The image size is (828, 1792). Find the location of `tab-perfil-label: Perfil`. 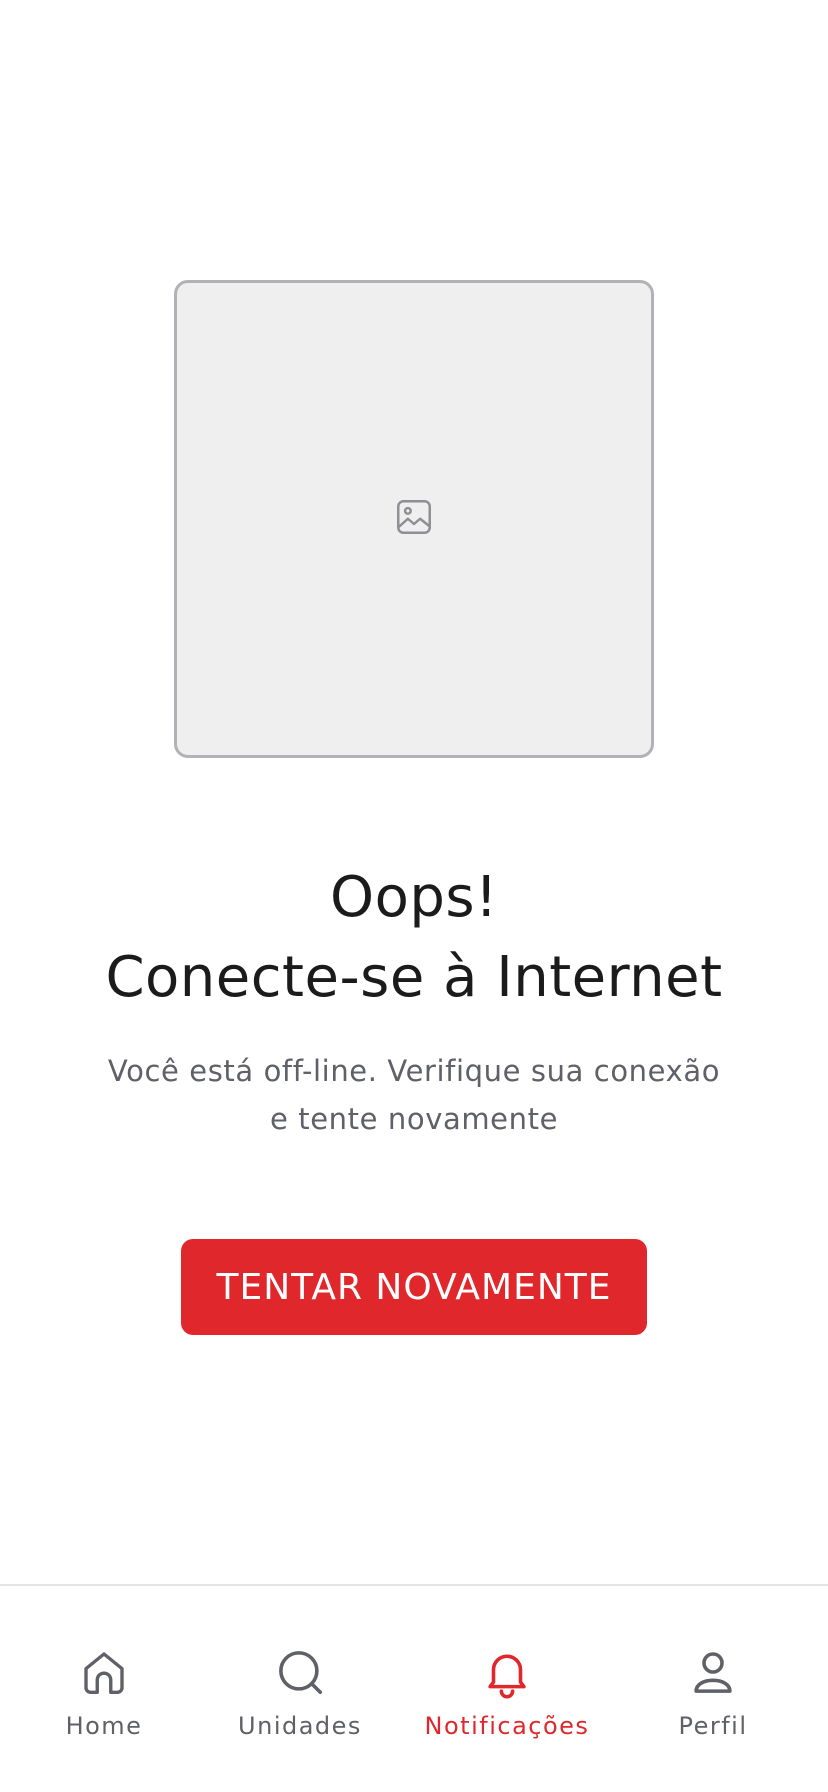

tab-perfil-label: Perfil is located at coordinates (713, 1726).